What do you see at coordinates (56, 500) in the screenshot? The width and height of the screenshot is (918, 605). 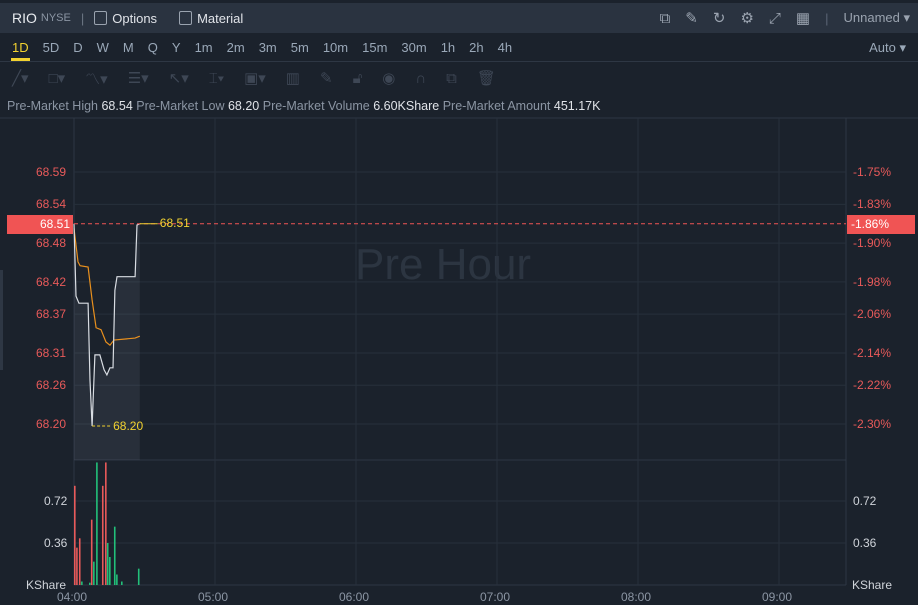 I see `volume-tick: 0.72` at bounding box center [56, 500].